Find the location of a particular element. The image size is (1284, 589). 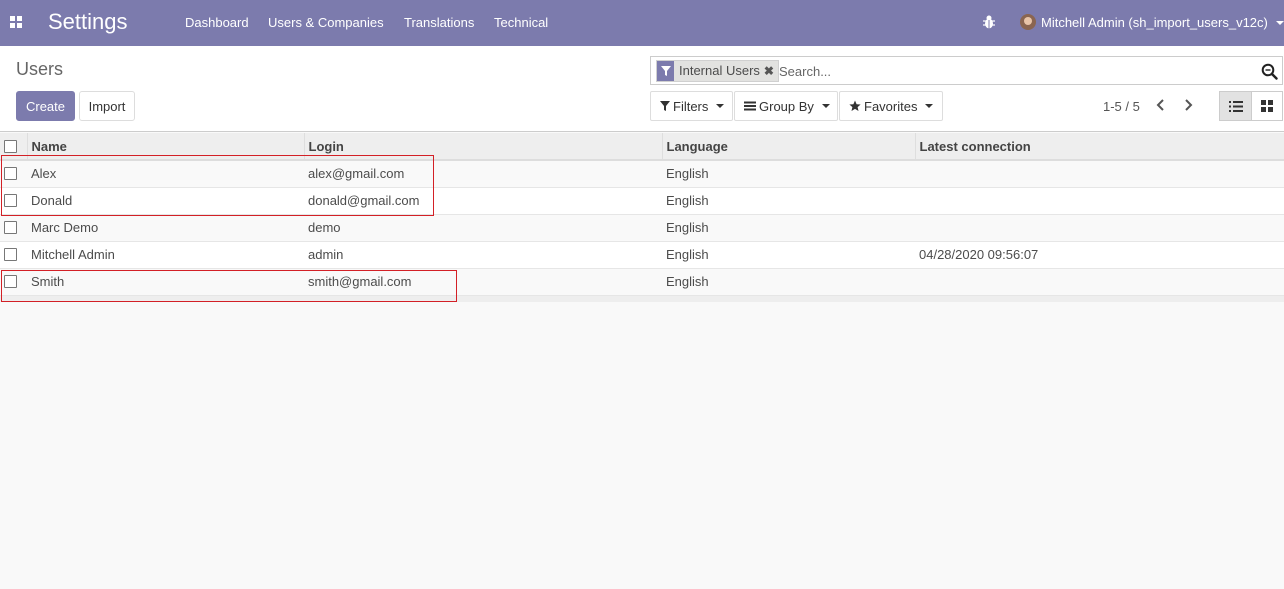

chevron-left-icon is located at coordinates (1161, 105).